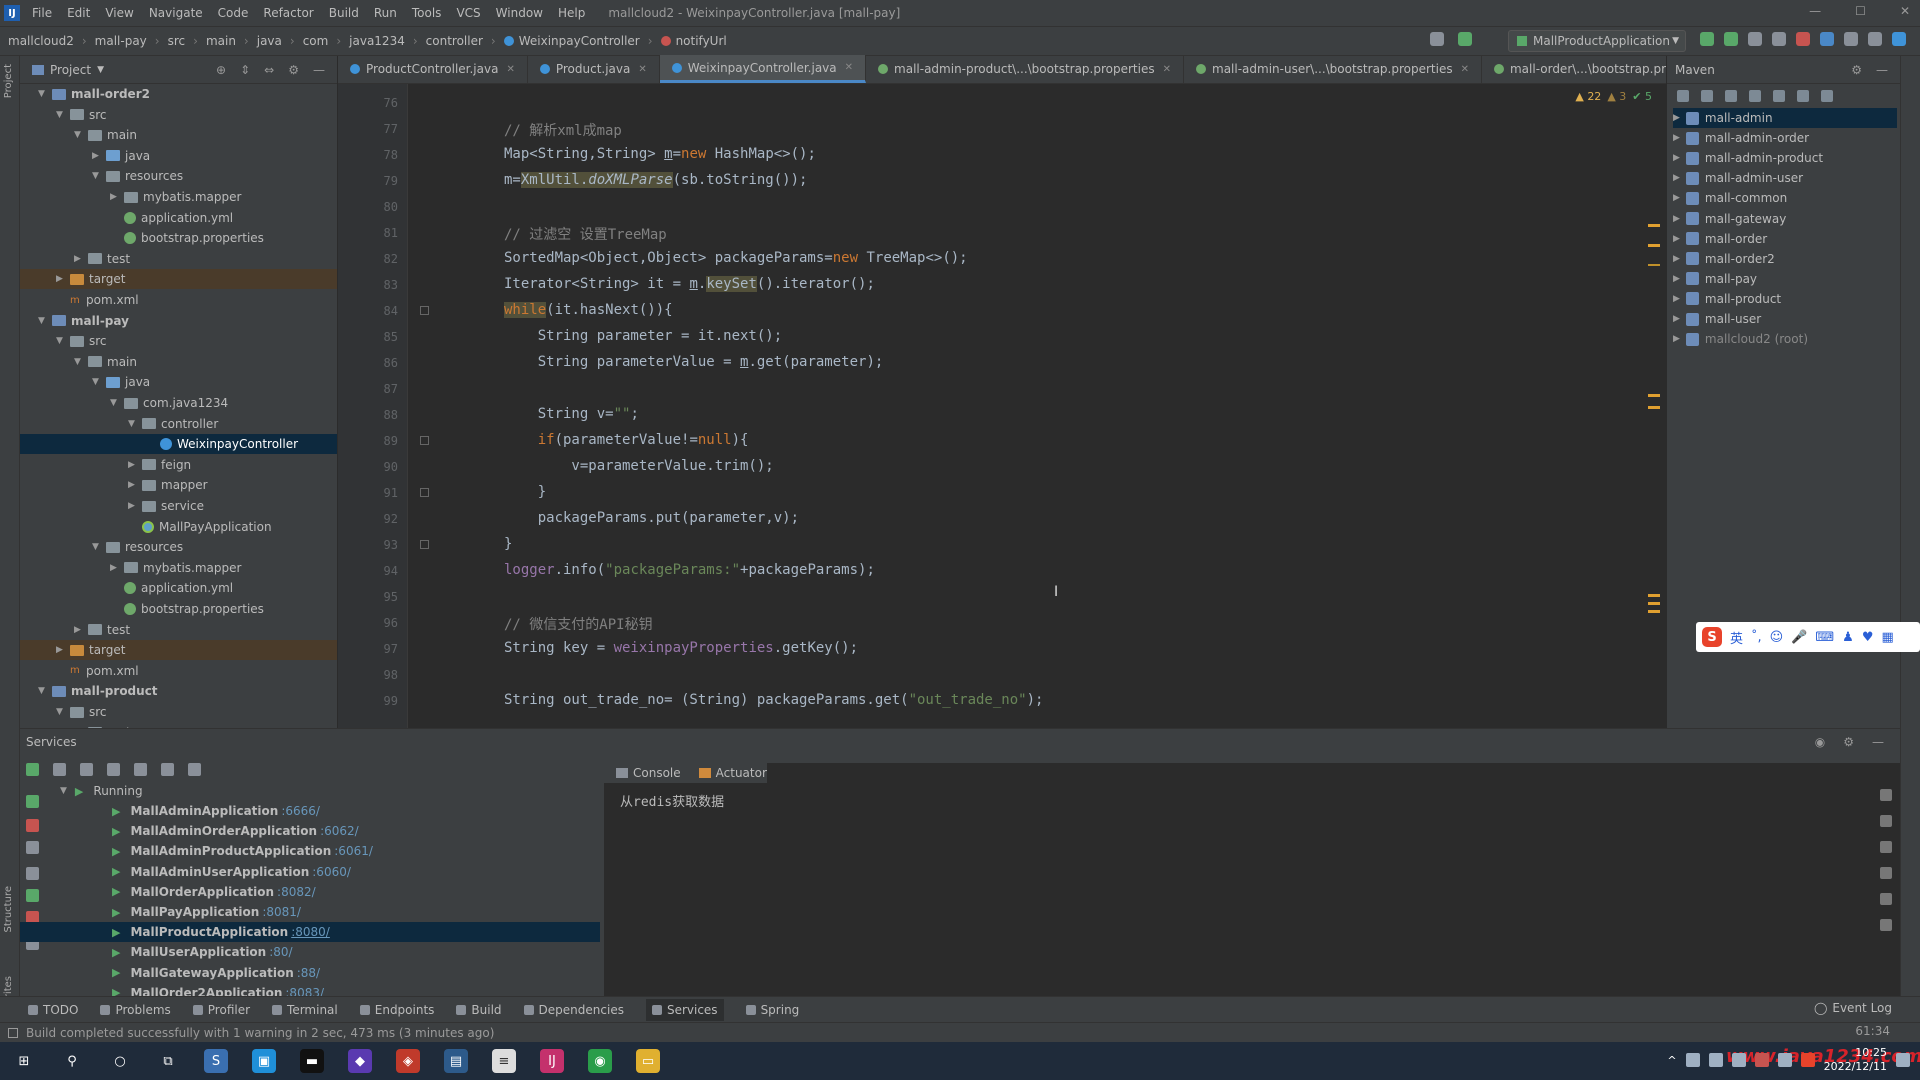  I want to click on user-icon, so click(1437, 39).